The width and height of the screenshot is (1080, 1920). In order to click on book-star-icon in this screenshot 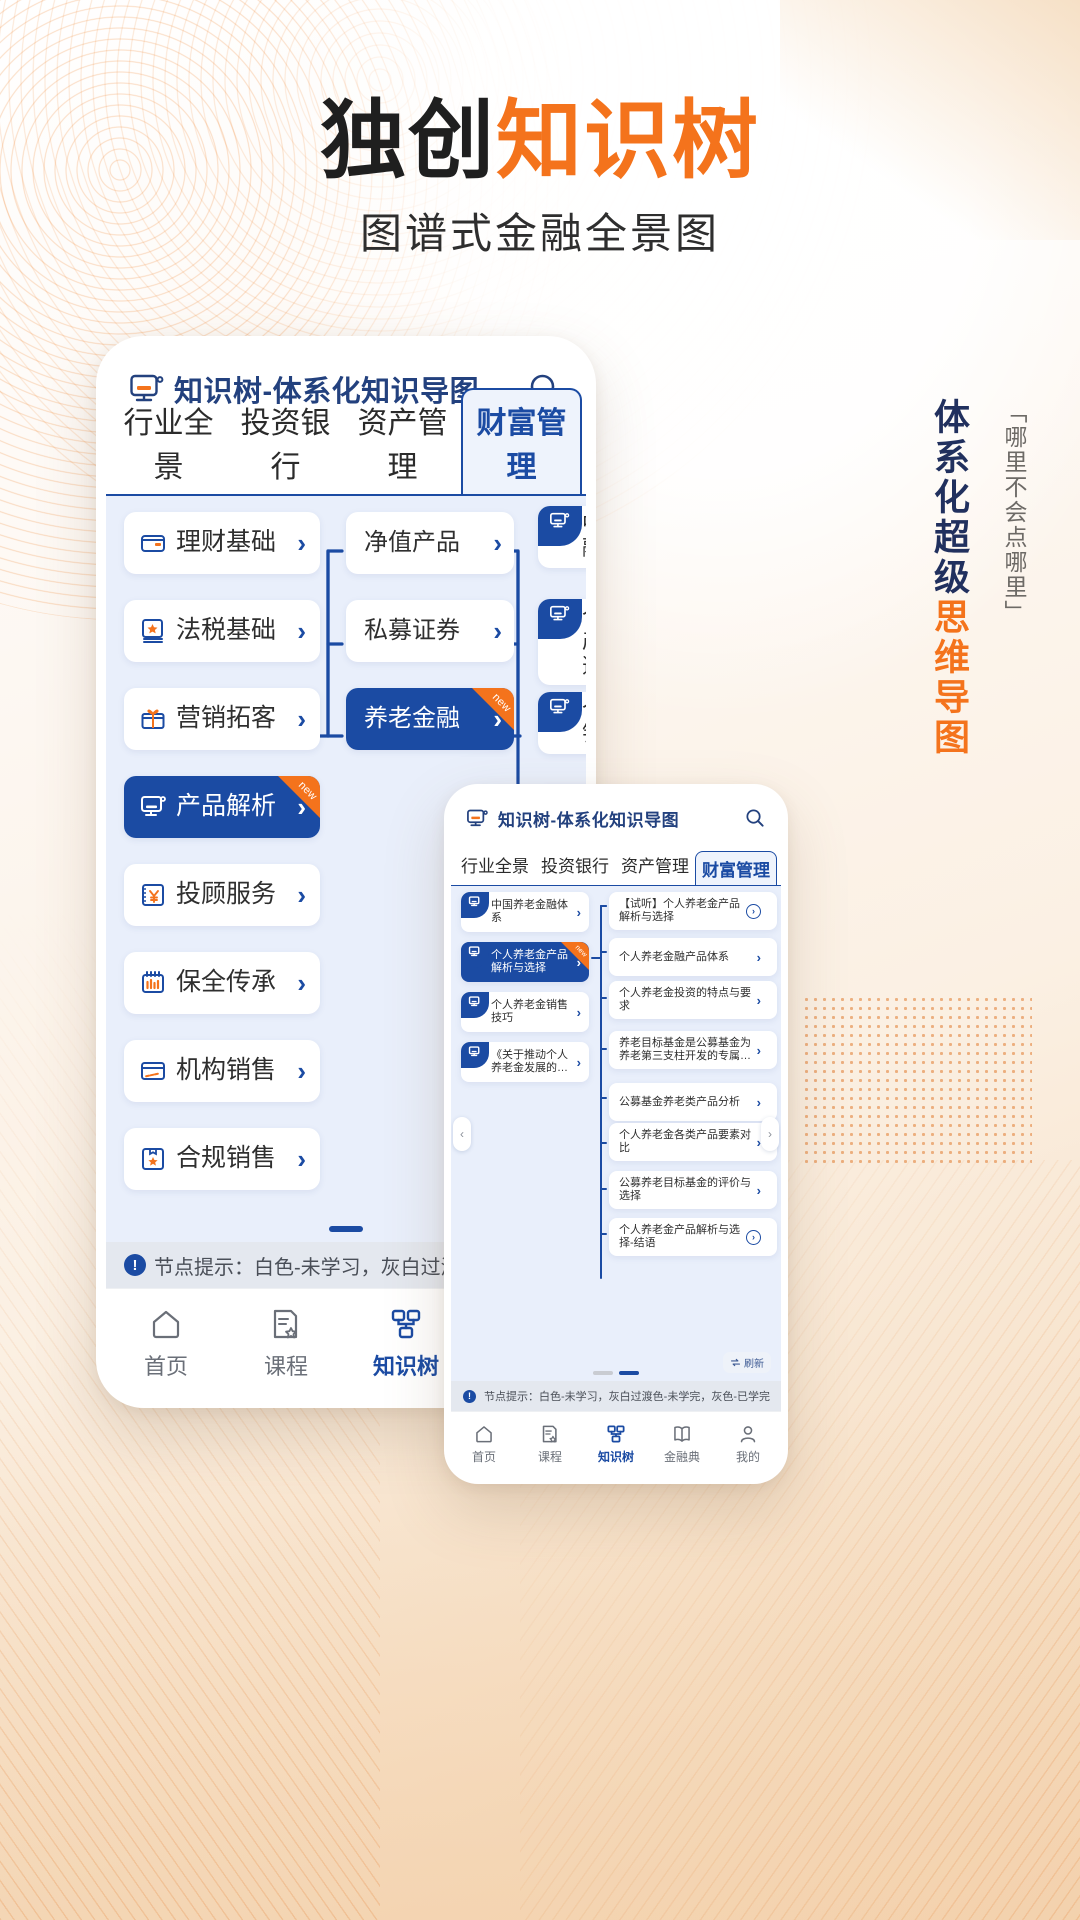, I will do `click(153, 631)`.